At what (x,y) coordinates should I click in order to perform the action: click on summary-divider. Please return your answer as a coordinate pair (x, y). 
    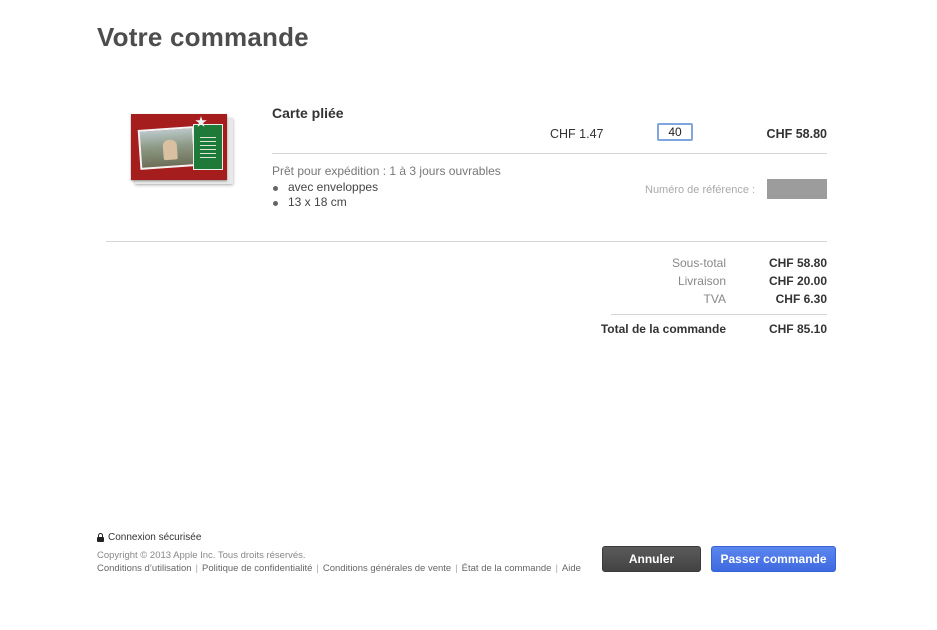
    Looking at the image, I should click on (719, 314).